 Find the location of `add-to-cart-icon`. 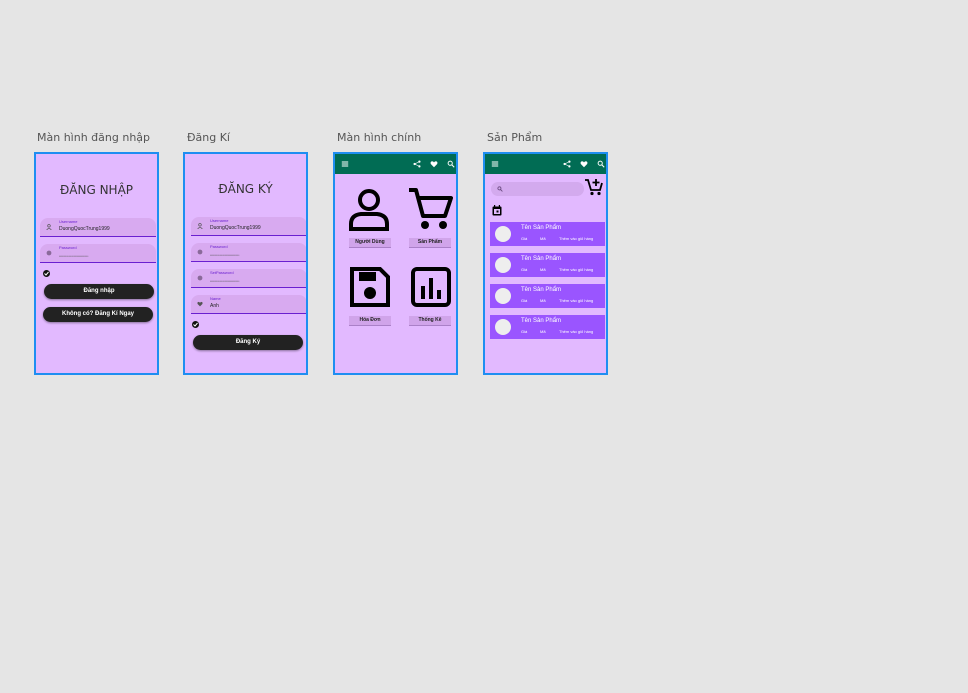

add-to-cart-icon is located at coordinates (594, 187).